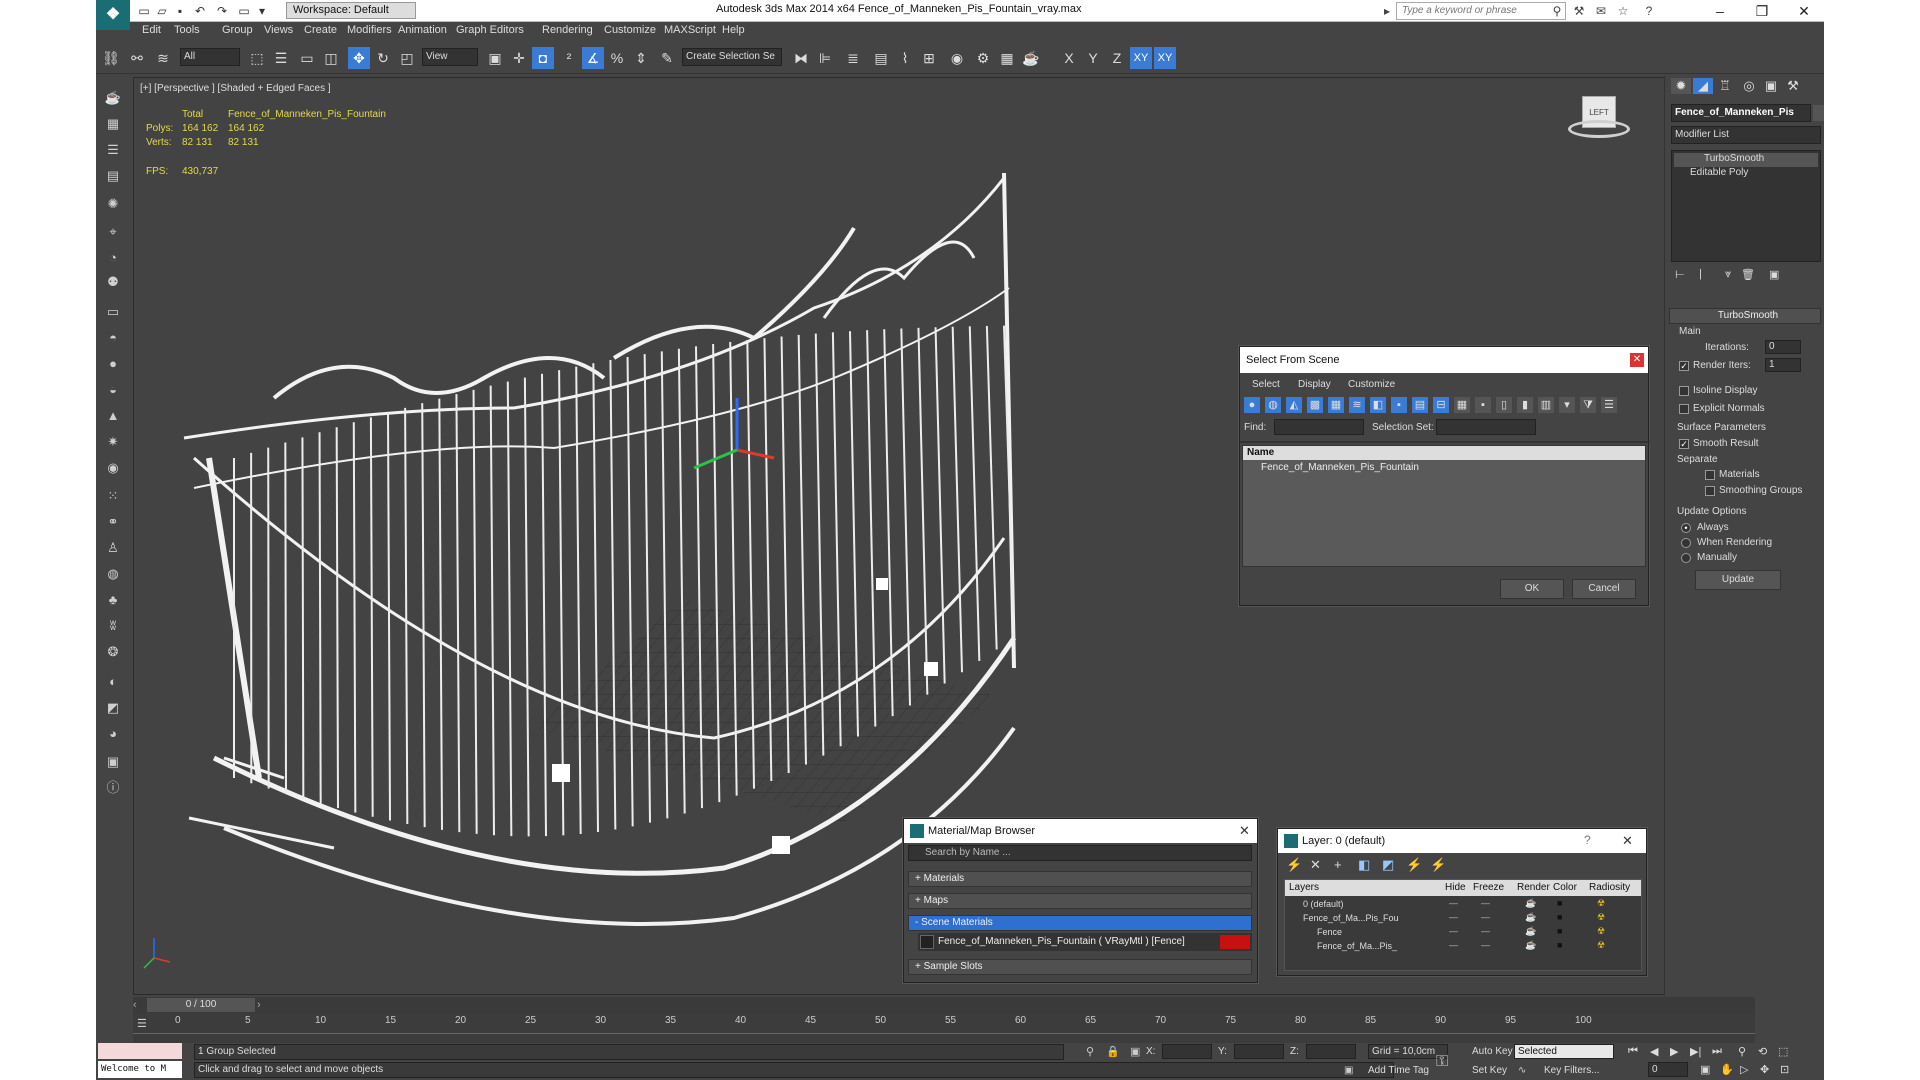 This screenshot has height=1080, width=1920. Describe the element at coordinates (111, 58) in the screenshot. I see `link-icon: ⛓` at that location.